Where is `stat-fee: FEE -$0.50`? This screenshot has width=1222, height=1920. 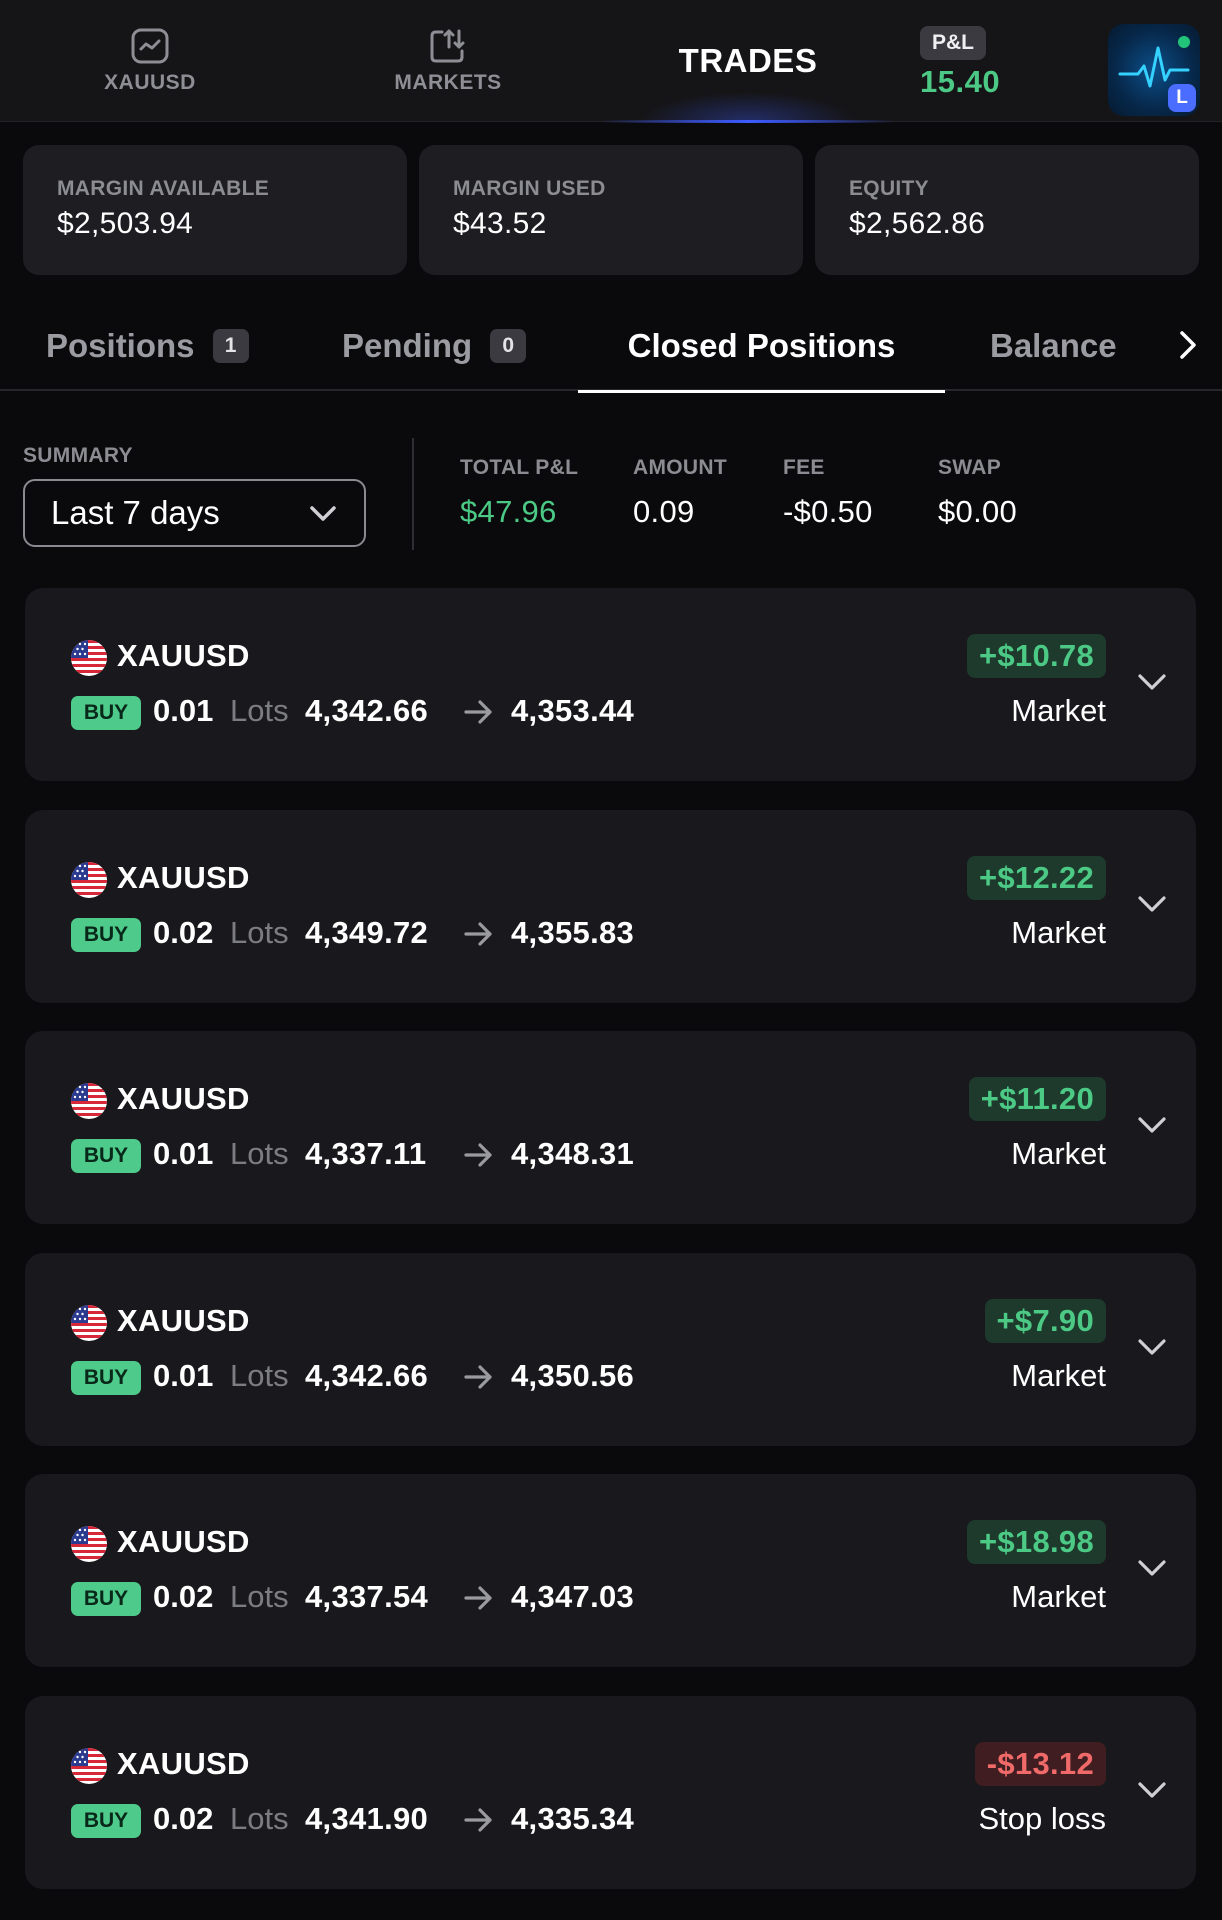 stat-fee: FEE -$0.50 is located at coordinates (828, 493).